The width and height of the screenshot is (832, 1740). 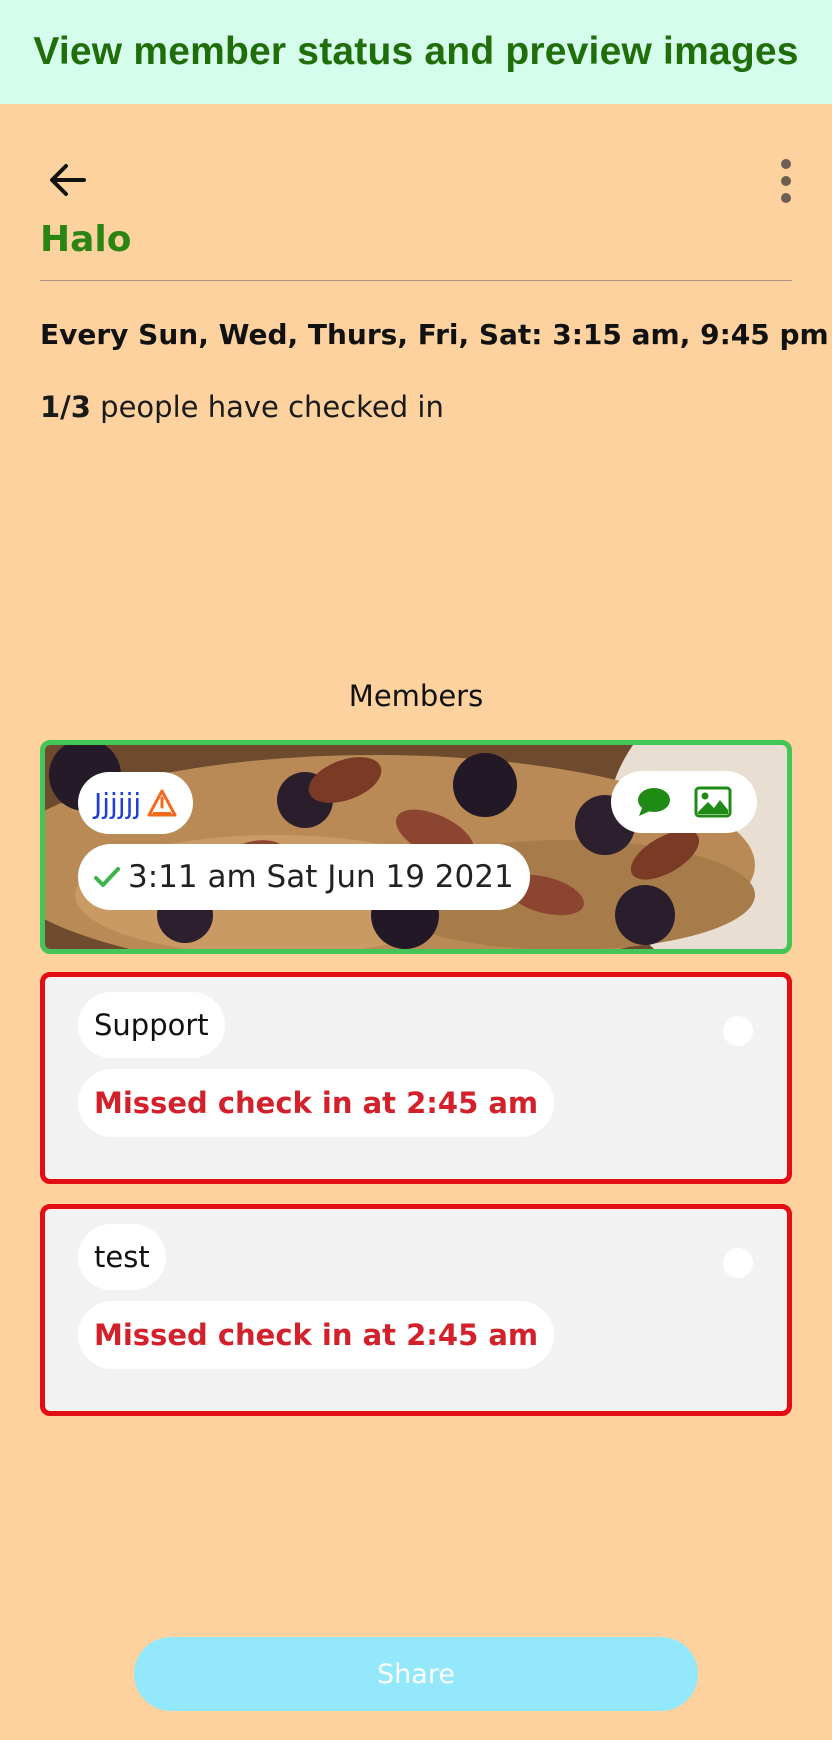 What do you see at coordinates (416, 696) in the screenshot?
I see `members-heading: Members` at bounding box center [416, 696].